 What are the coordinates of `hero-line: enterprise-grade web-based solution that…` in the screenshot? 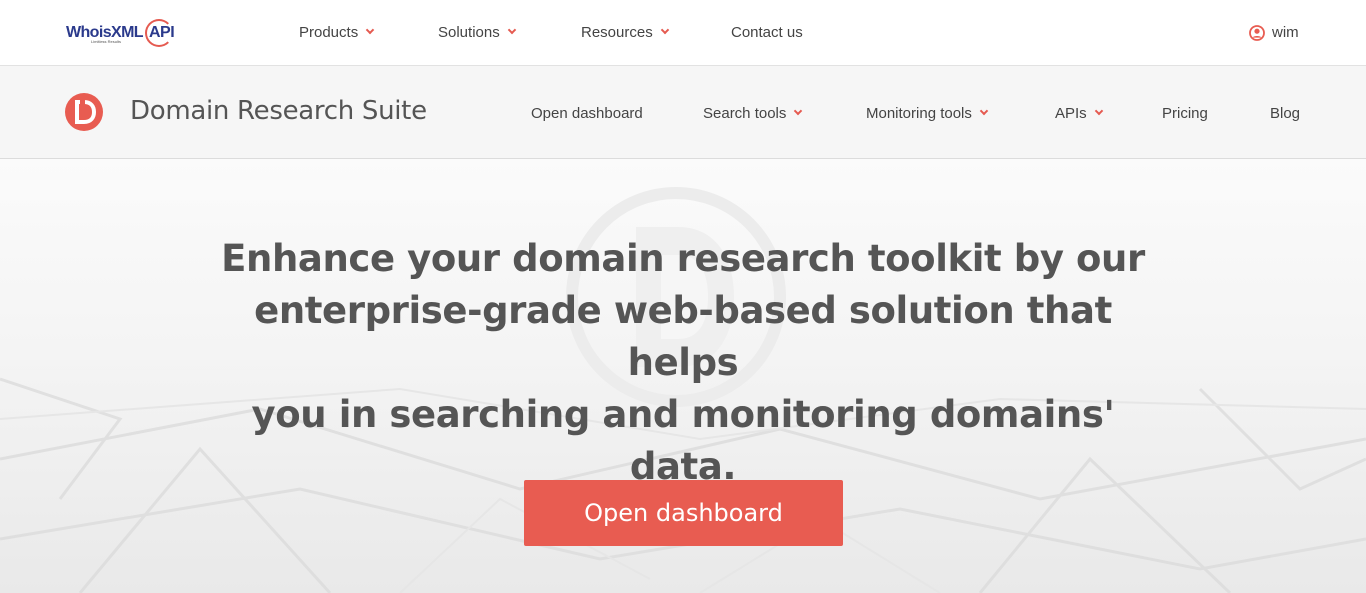 It's located at (683, 336).